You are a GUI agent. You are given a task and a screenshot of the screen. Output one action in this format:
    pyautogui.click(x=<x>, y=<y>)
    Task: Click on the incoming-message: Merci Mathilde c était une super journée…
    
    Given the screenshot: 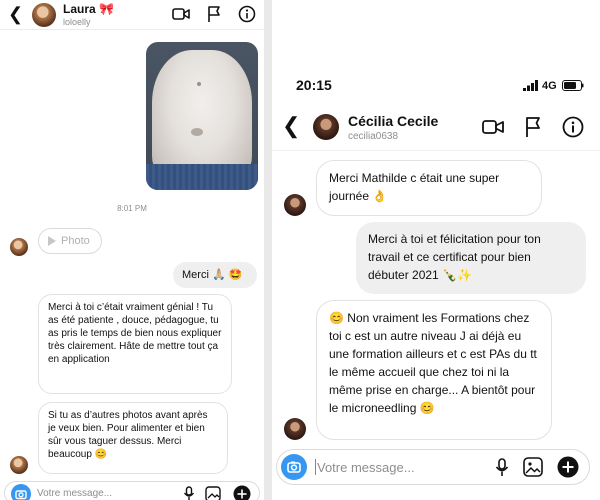 What is the action you would take?
    pyautogui.click(x=429, y=188)
    